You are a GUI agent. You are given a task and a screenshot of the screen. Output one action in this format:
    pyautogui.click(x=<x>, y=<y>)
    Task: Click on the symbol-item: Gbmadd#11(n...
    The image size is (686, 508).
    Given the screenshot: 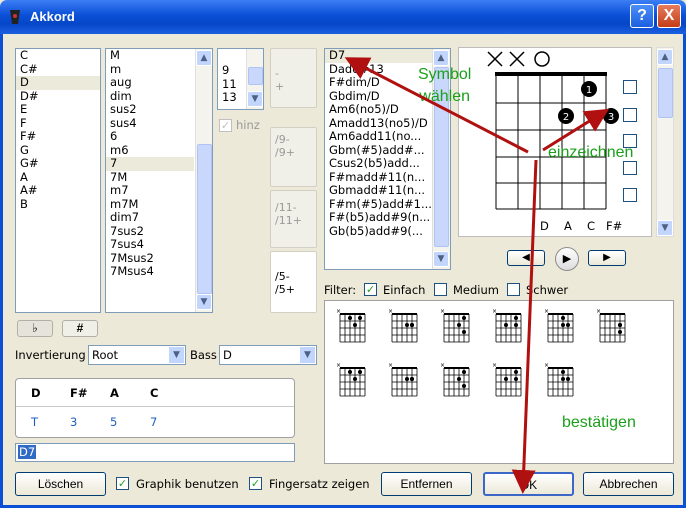 What is the action you would take?
    pyautogui.click(x=378, y=191)
    